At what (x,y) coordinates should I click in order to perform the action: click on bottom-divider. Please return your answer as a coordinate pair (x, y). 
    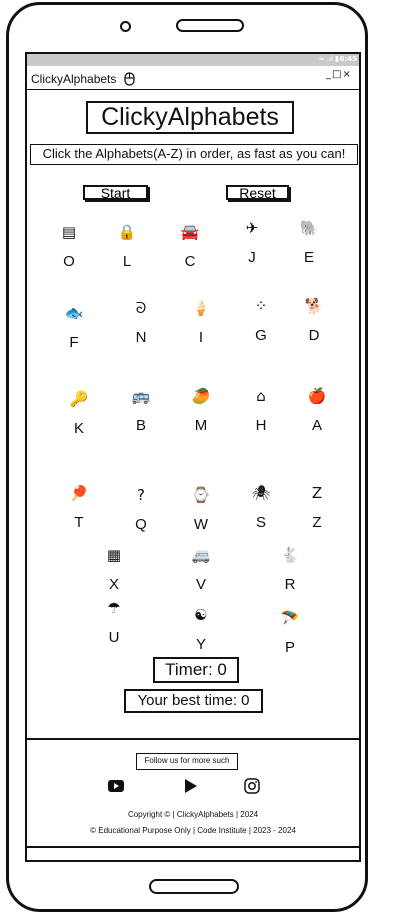
    Looking at the image, I should click on (193, 847).